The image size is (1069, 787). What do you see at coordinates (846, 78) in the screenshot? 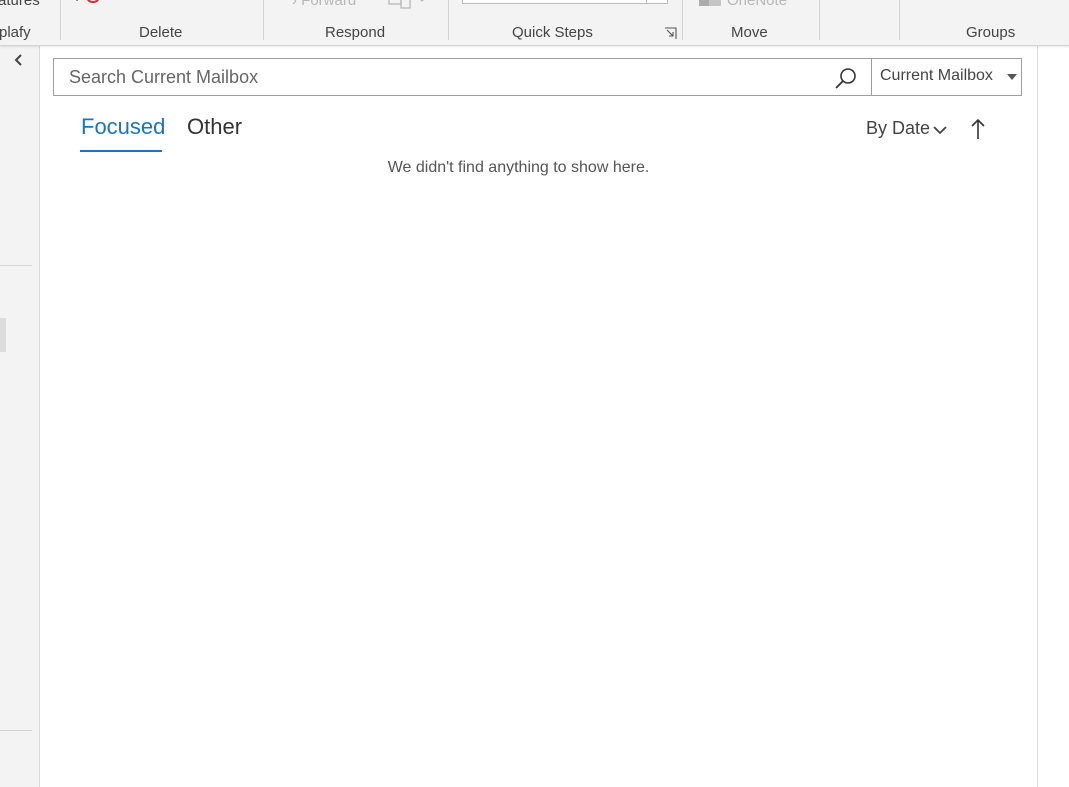
I see `search-icon` at bounding box center [846, 78].